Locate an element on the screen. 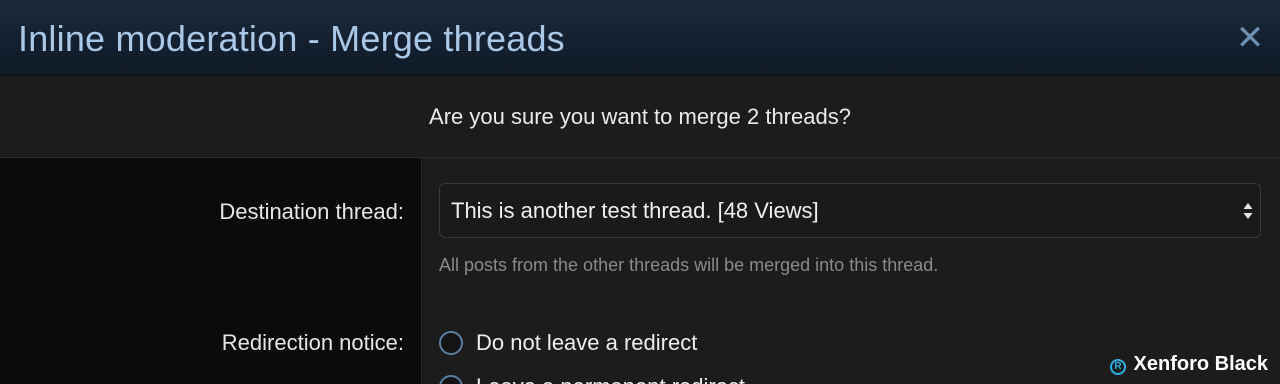 Image resolution: width=1280 pixels, height=384 pixels. destination-thread-label: Destination thread: is located at coordinates (311, 211).